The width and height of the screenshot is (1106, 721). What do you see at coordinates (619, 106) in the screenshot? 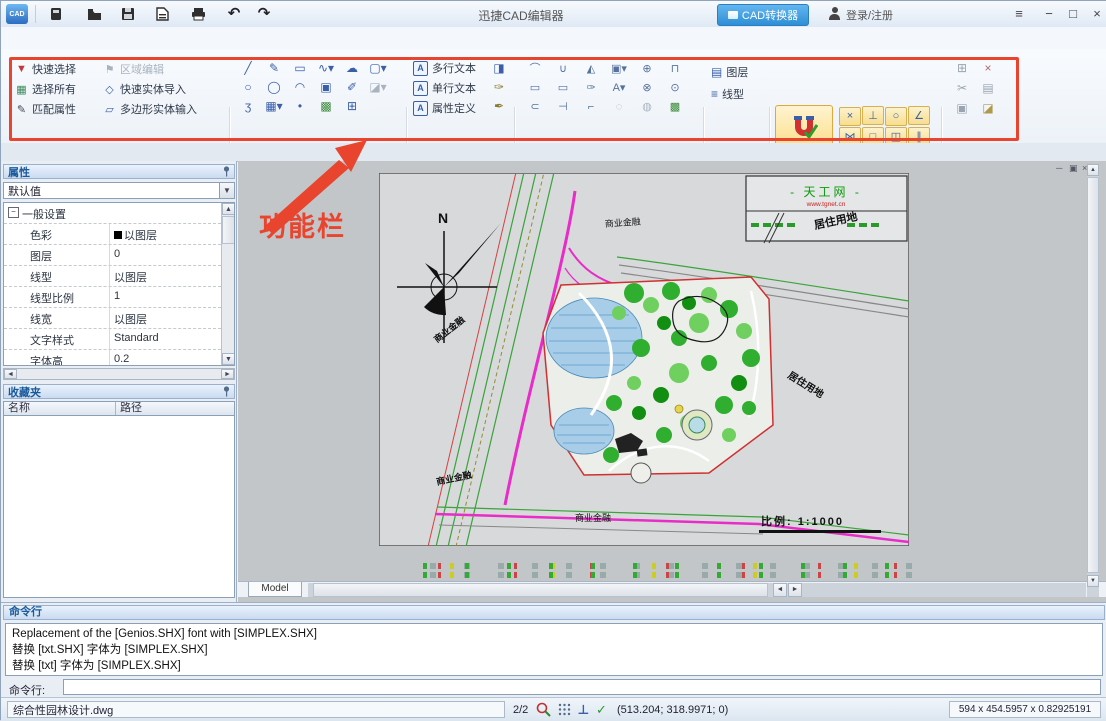
I see `purge-icon: ◌` at bounding box center [619, 106].